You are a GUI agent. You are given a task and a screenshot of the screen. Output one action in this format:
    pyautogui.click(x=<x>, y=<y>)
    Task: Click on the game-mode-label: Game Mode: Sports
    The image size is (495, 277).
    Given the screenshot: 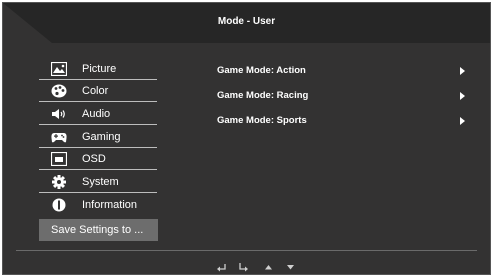 What is the action you would take?
    pyautogui.click(x=262, y=120)
    